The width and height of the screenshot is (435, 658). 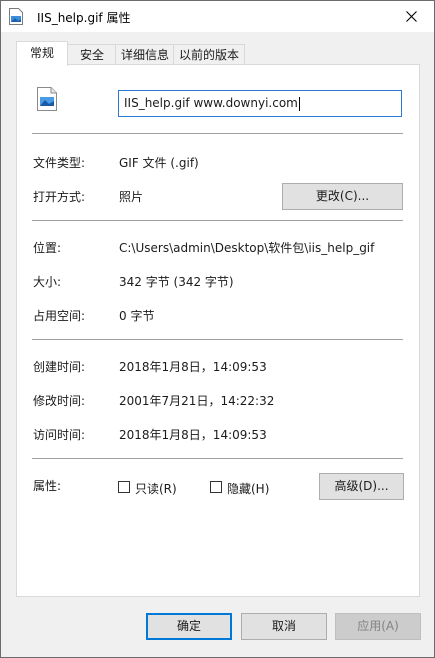 What do you see at coordinates (211, 103) in the screenshot?
I see `file-name-text: IIS_help.gif www.downyi.com` at bounding box center [211, 103].